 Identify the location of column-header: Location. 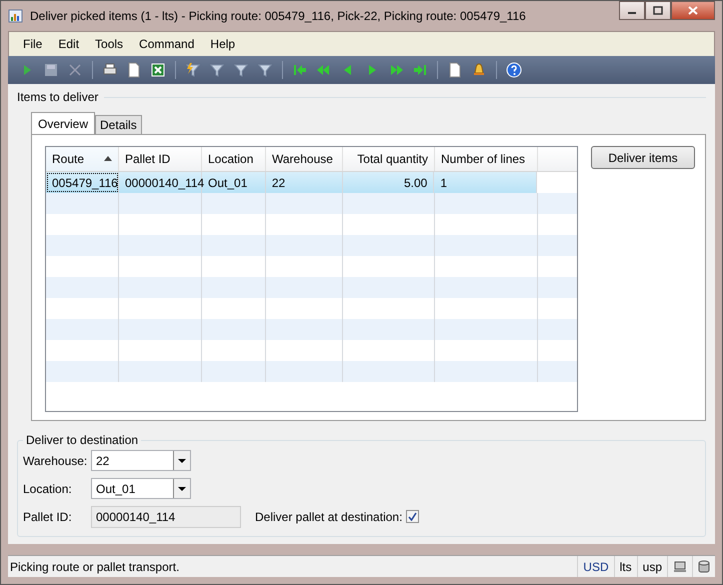
(234, 159).